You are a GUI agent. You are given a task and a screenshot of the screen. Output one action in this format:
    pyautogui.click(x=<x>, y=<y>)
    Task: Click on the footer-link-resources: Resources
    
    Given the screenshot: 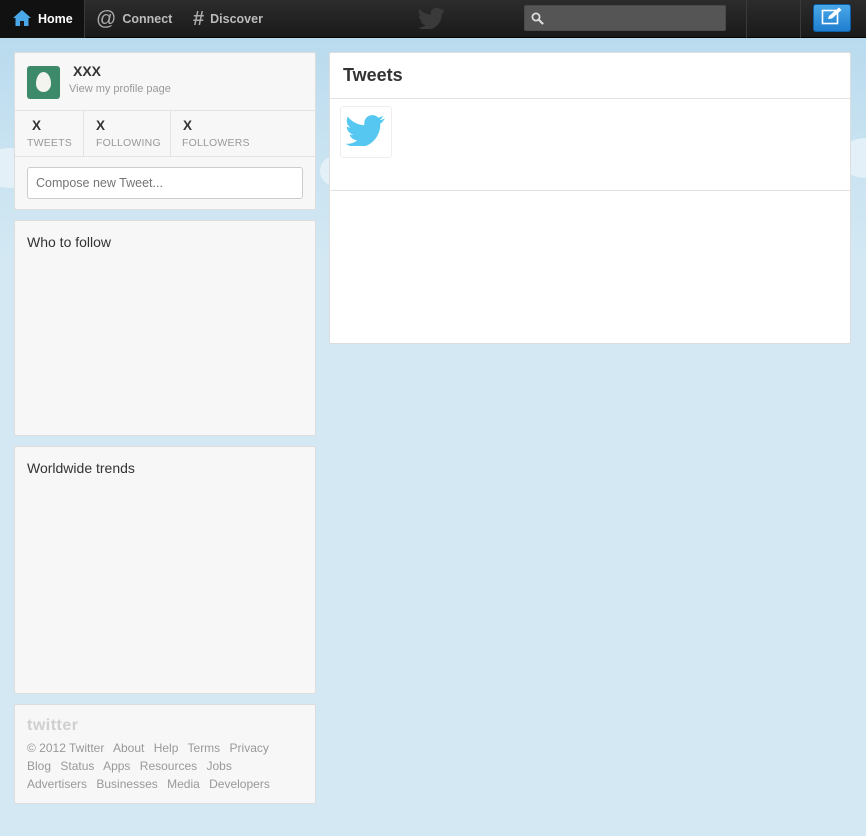 What is the action you would take?
    pyautogui.click(x=168, y=766)
    